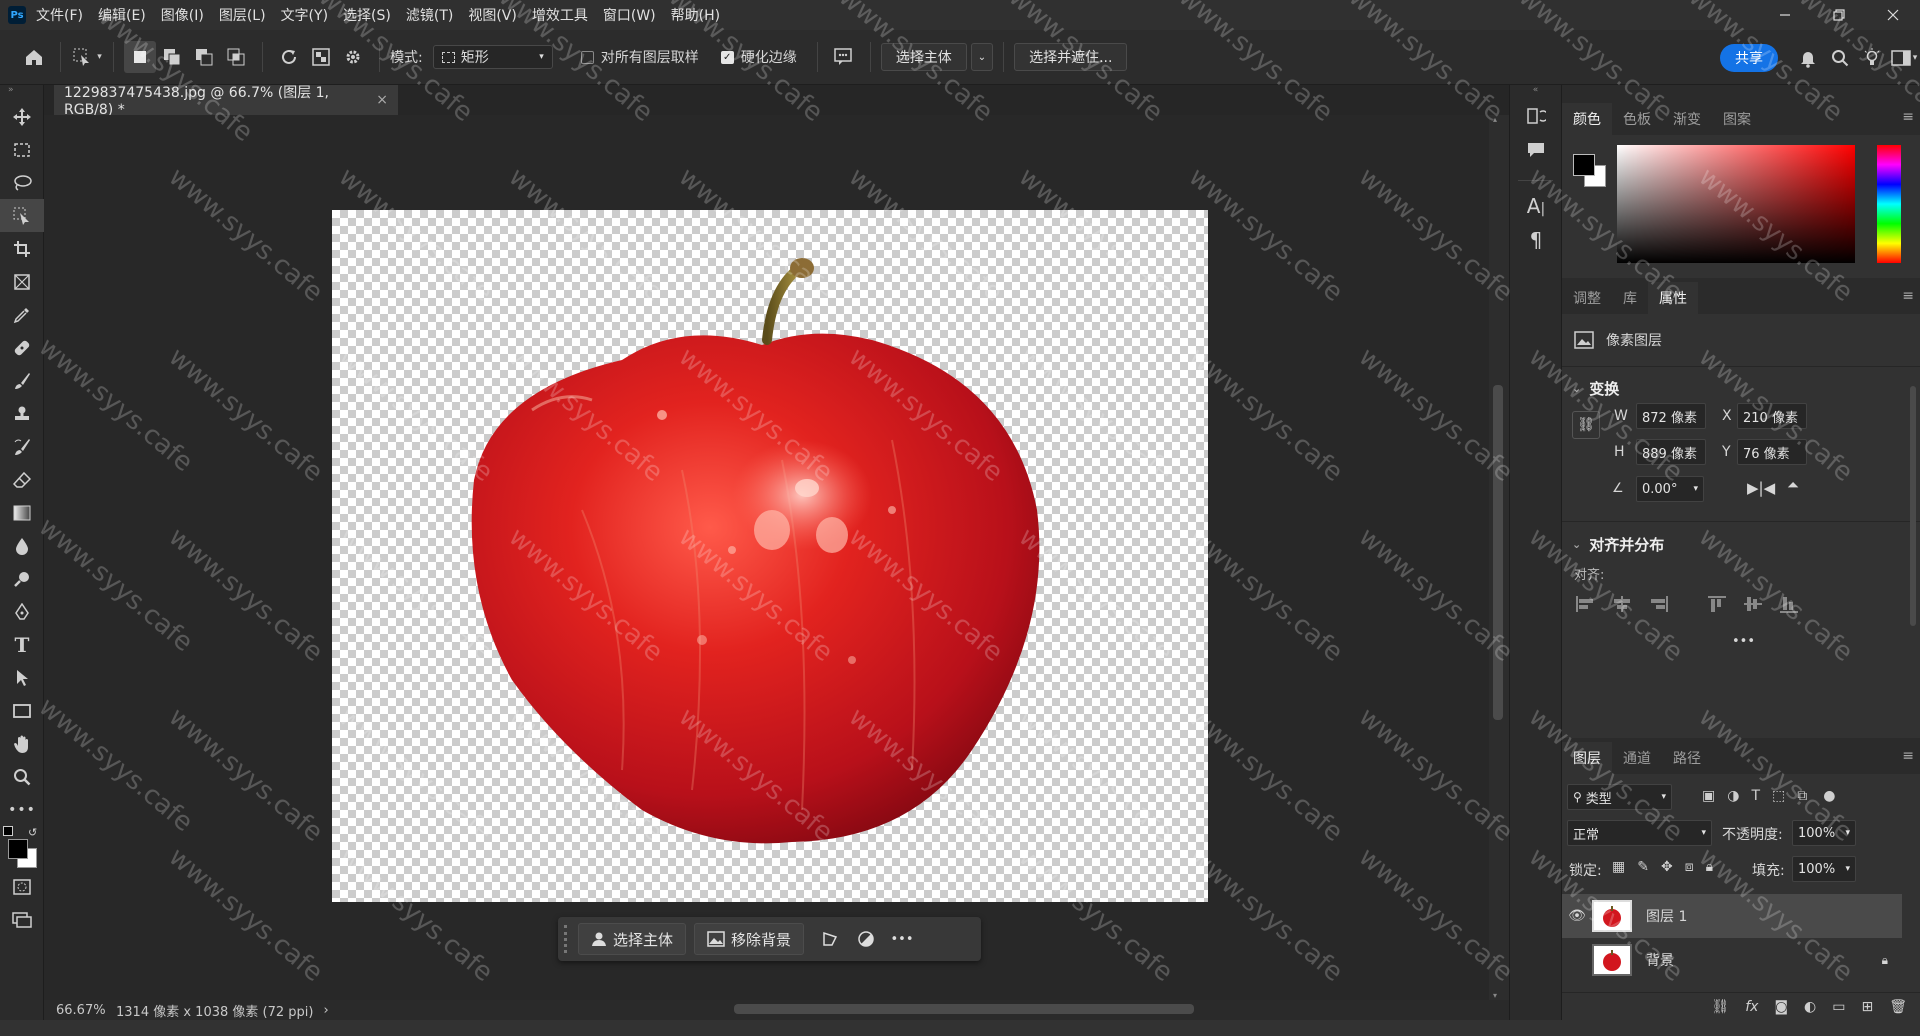 The image size is (1920, 1036). I want to click on lock-artboard-icon: ⧈, so click(1689, 867).